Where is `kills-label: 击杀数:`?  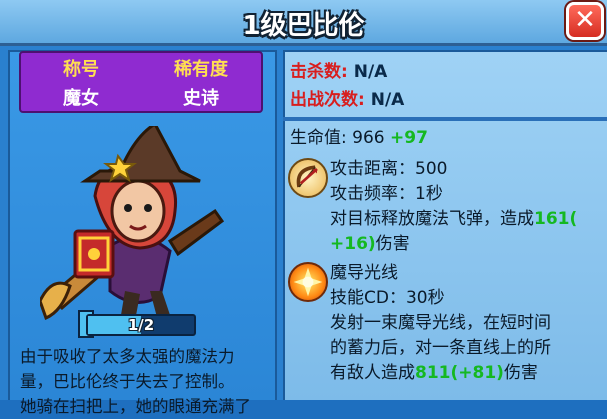
kills-label: 击杀数: is located at coordinates (319, 72).